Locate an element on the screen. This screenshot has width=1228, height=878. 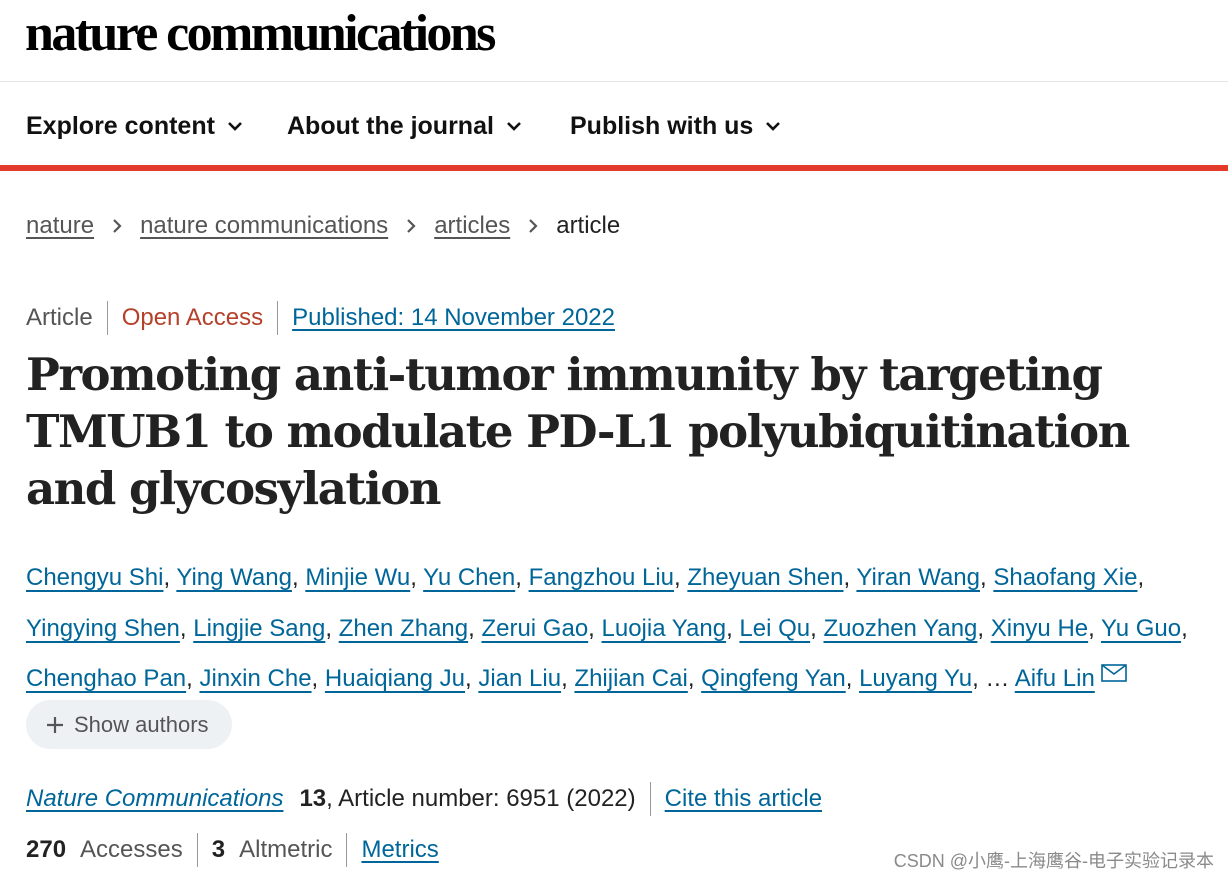
author-link: Yingying Shen is located at coordinates (103, 628).